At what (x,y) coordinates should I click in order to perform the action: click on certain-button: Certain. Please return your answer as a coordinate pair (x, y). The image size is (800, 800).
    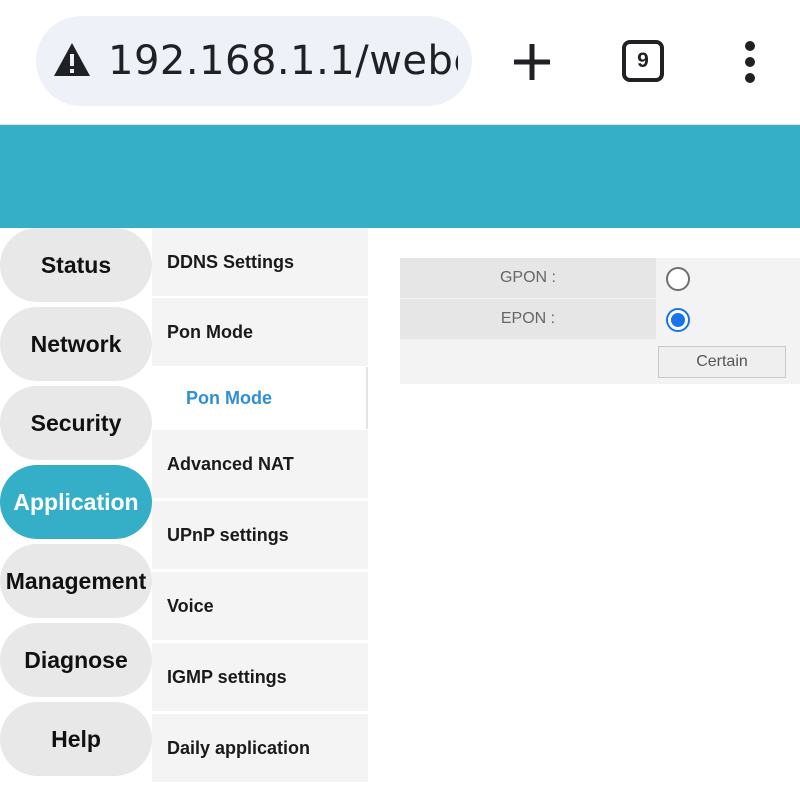
    Looking at the image, I should click on (722, 362).